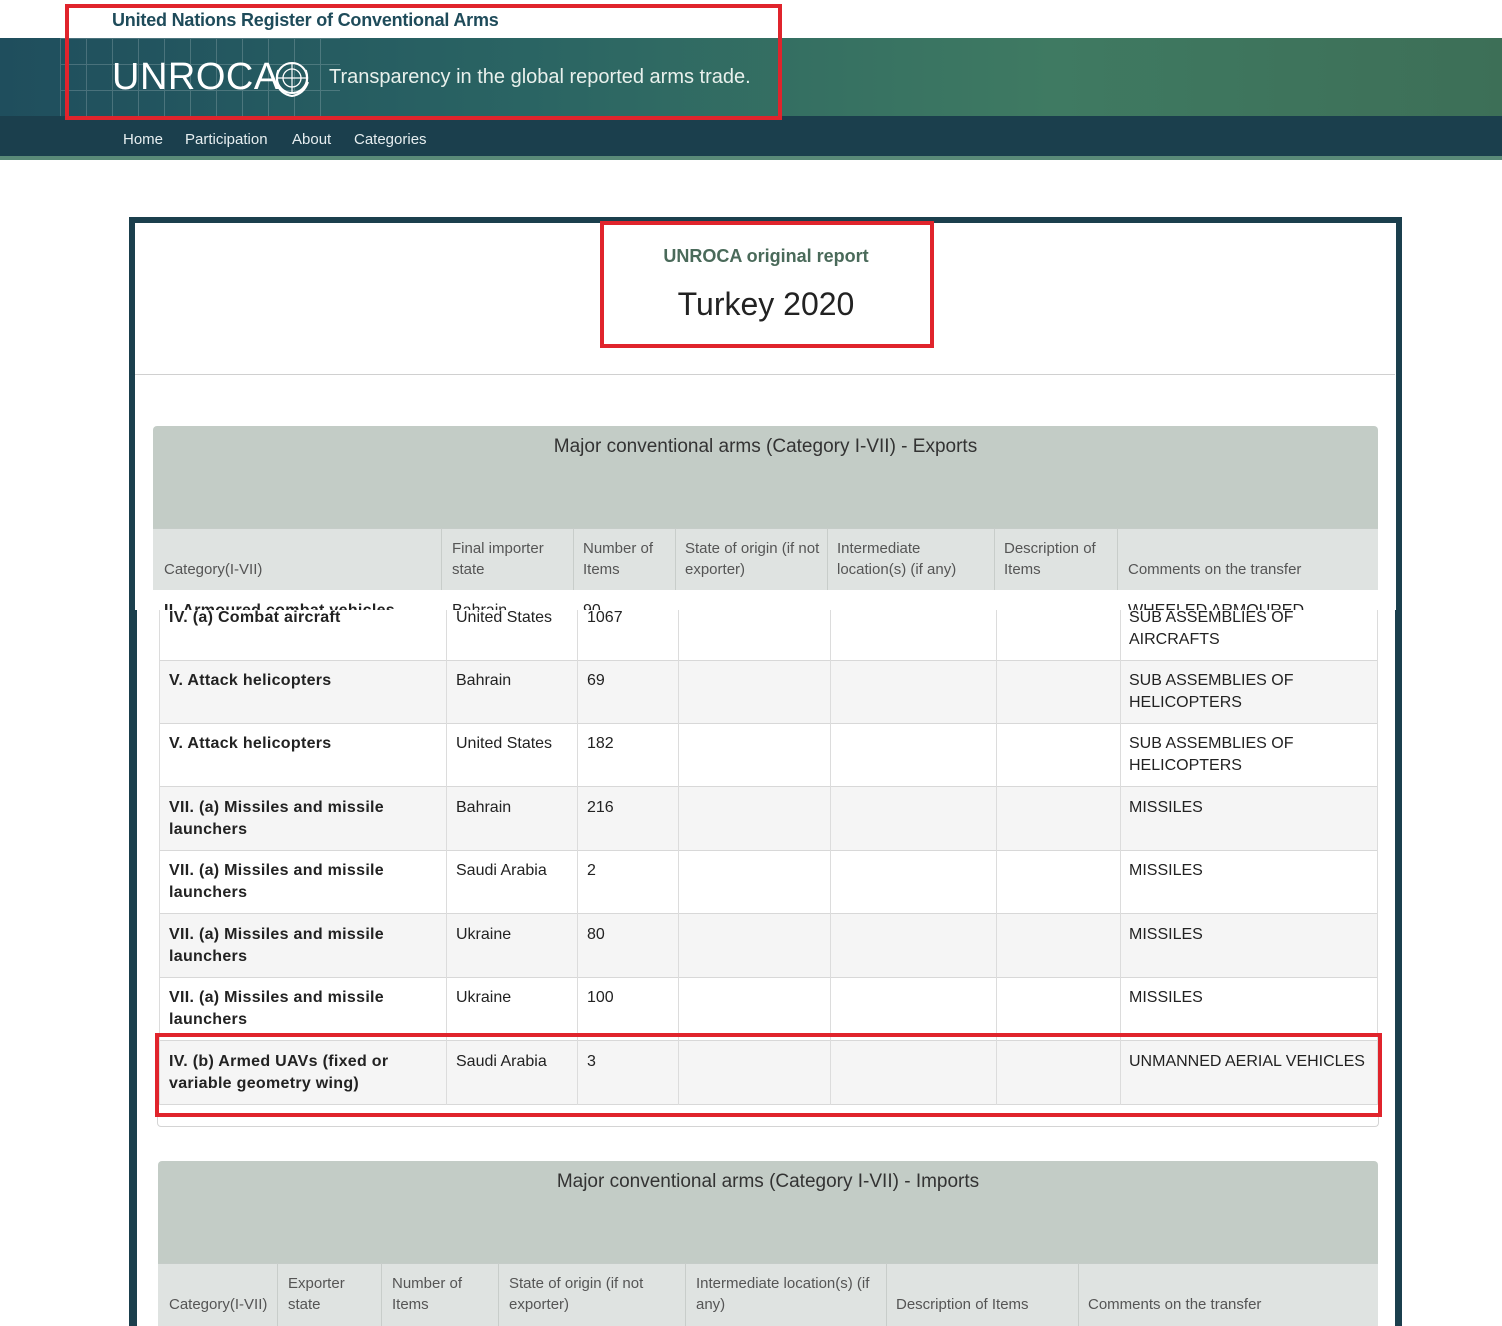  What do you see at coordinates (600, 743) in the screenshot?
I see `cell-items: 182` at bounding box center [600, 743].